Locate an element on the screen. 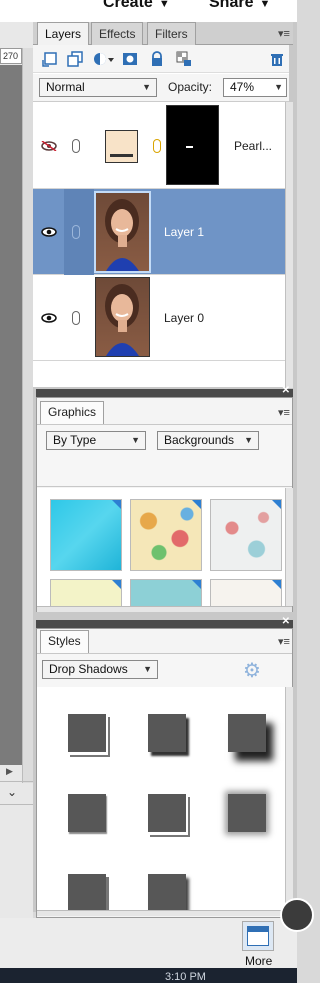 The image size is (320, 983). tab-layers: Layers is located at coordinates (63, 34).